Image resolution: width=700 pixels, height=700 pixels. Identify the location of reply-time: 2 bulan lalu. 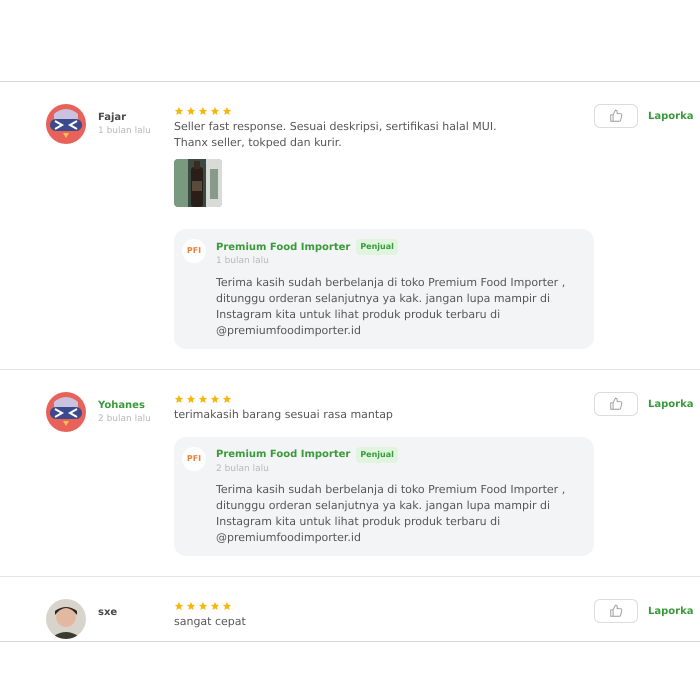
(243, 469).